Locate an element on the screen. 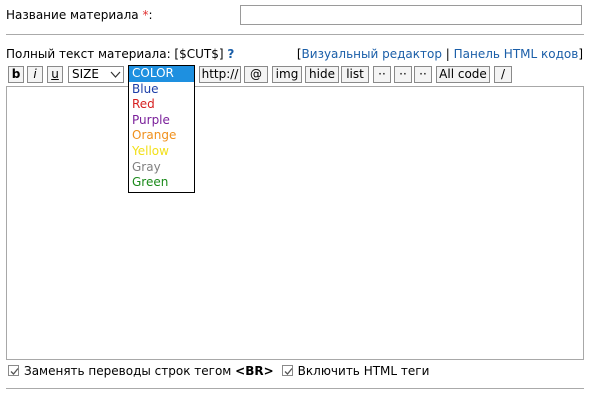  enable-html-checkbox is located at coordinates (287, 370).